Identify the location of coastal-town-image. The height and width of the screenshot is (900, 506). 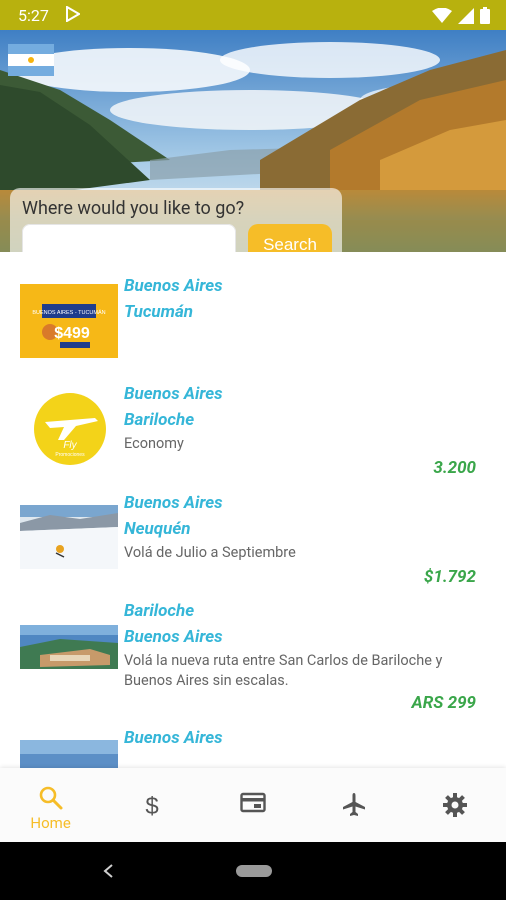
(69, 647).